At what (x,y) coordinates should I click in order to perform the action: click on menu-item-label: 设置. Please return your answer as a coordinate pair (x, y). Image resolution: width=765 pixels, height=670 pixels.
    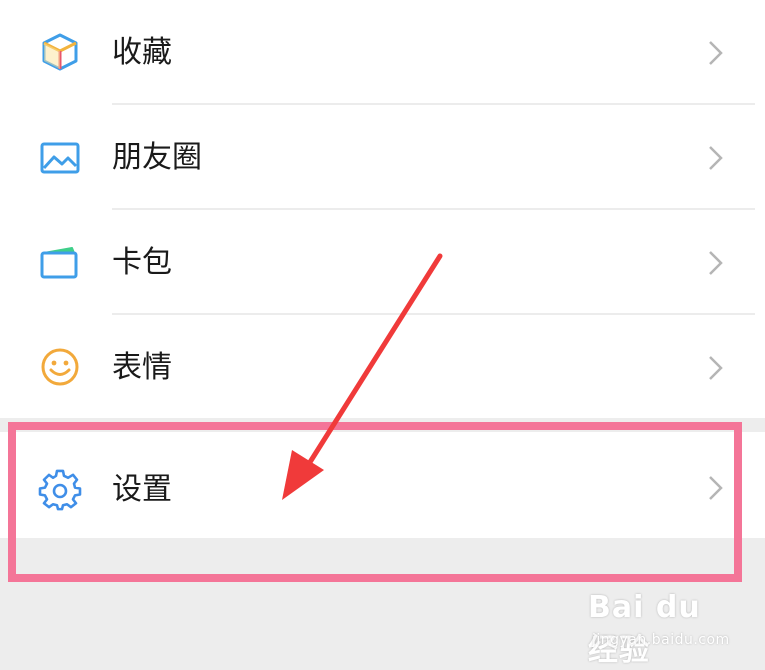
    Looking at the image, I should click on (142, 489).